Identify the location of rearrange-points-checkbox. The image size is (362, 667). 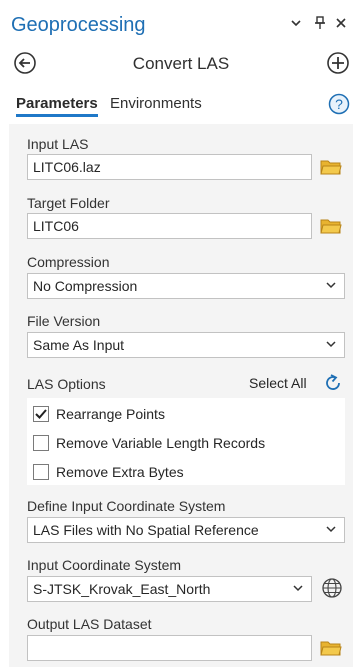
(41, 414).